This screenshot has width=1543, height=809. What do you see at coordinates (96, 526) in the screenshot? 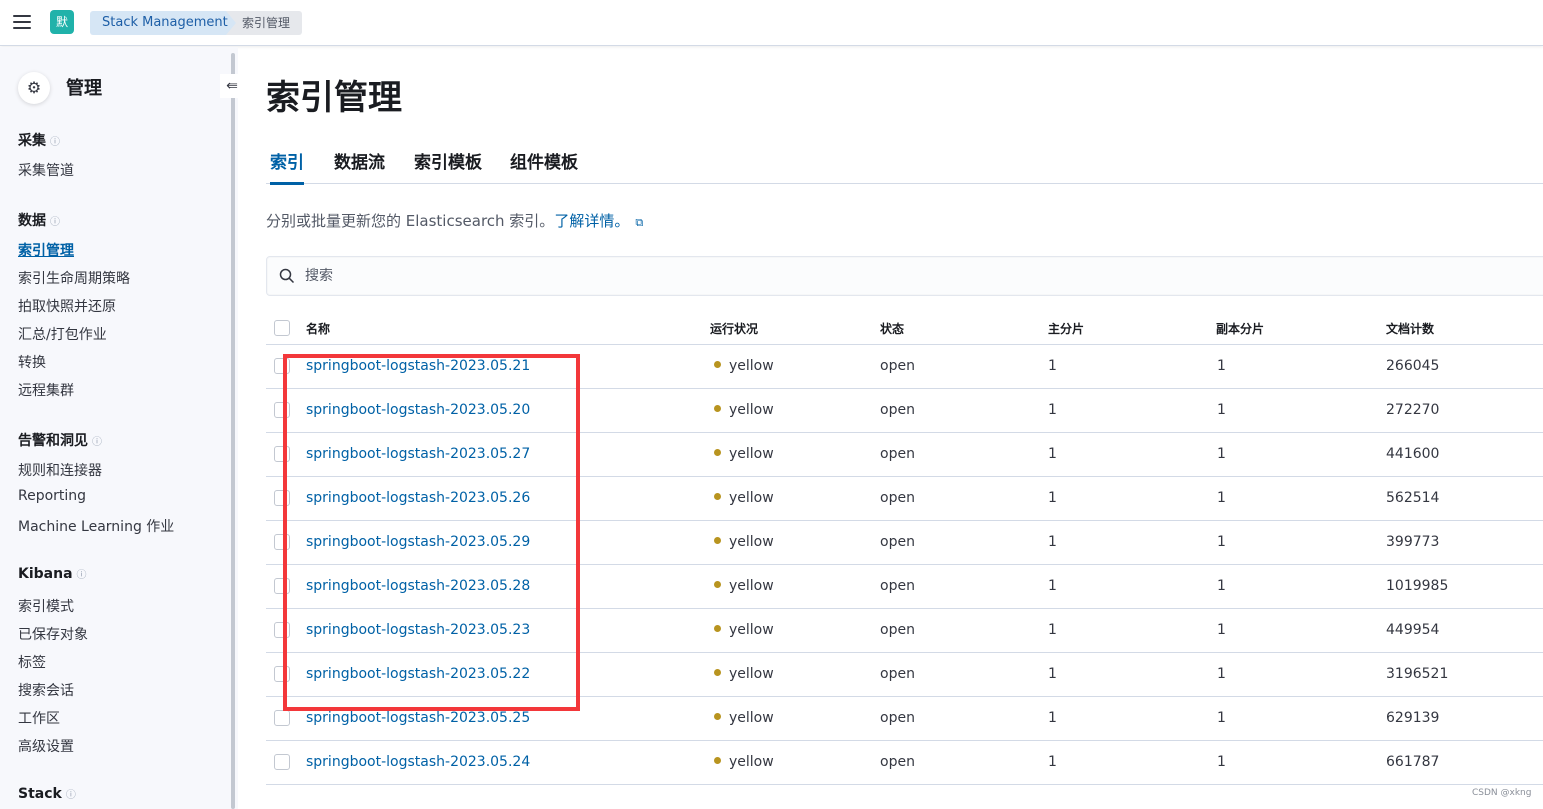
I see `sidebar-item-ml-jobs: Machine Learning 作业` at bounding box center [96, 526].